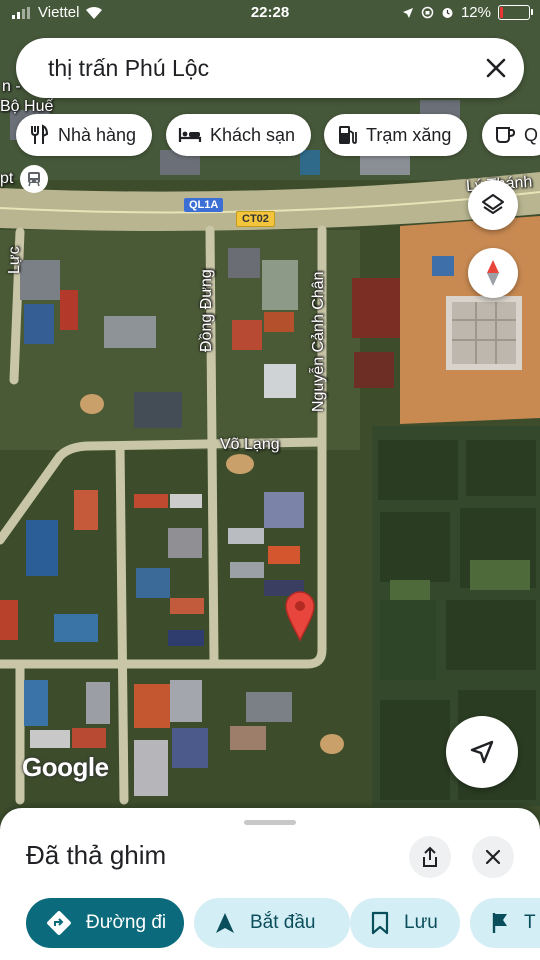 Image resolution: width=540 pixels, height=960 pixels. I want to click on hotel-icon, so click(190, 135).